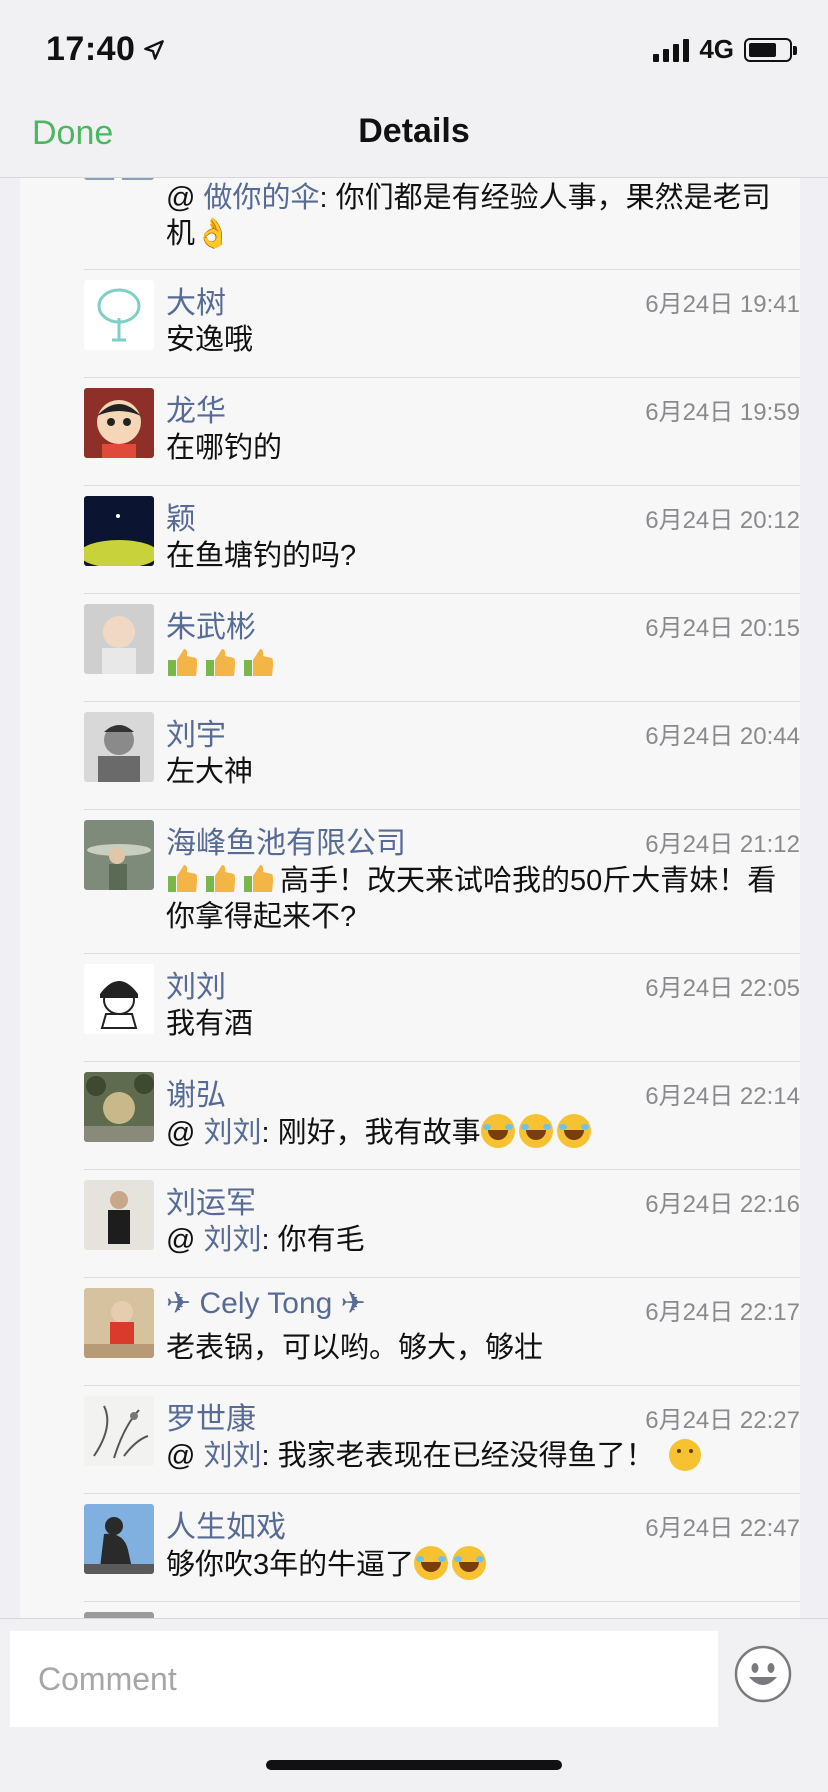 This screenshot has height=1792, width=828. Describe the element at coordinates (364, 1679) in the screenshot. I see `comment-input` at that location.